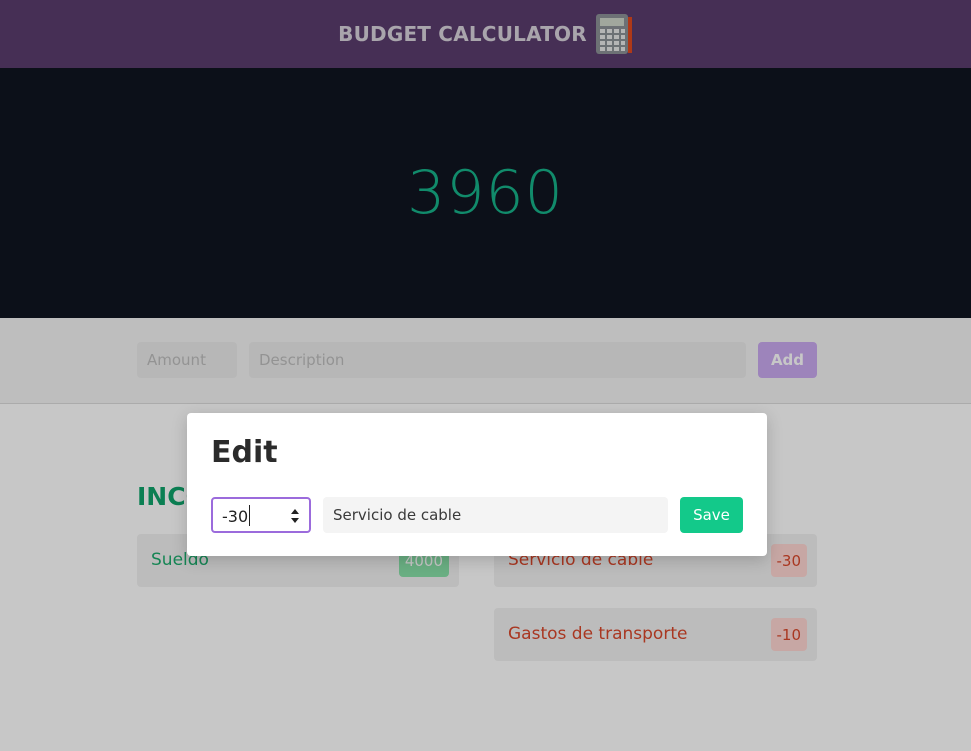 Image resolution: width=971 pixels, height=751 pixels. What do you see at coordinates (261, 515) in the screenshot?
I see `edit-amount-input: -30` at bounding box center [261, 515].